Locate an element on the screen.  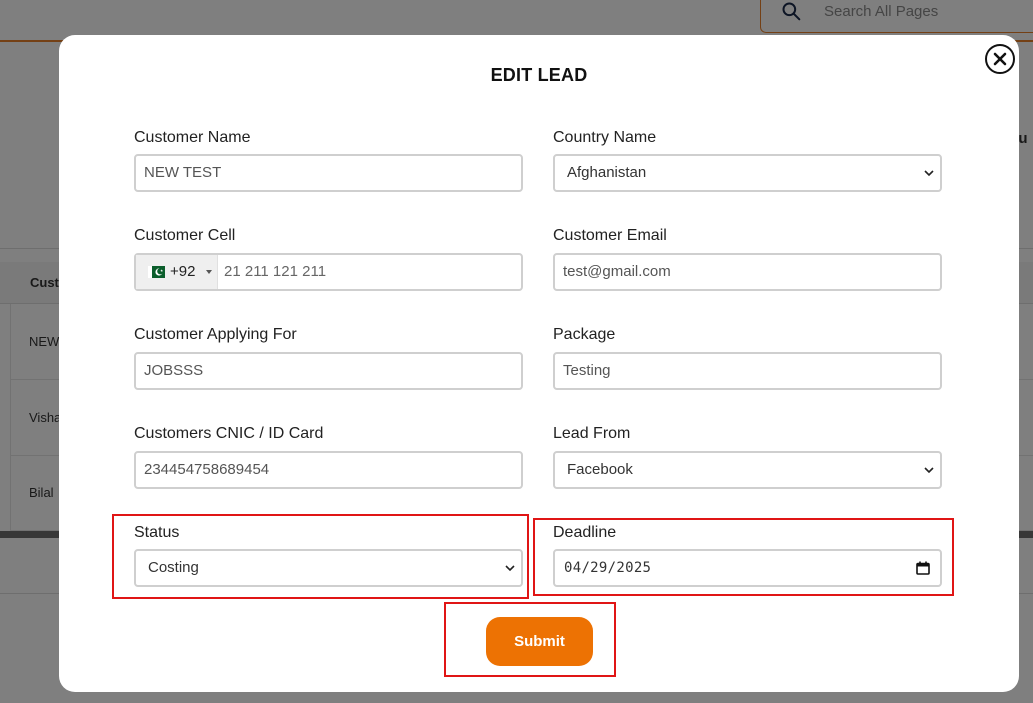
customer-cell-label: Customer Cell is located at coordinates (185, 235).